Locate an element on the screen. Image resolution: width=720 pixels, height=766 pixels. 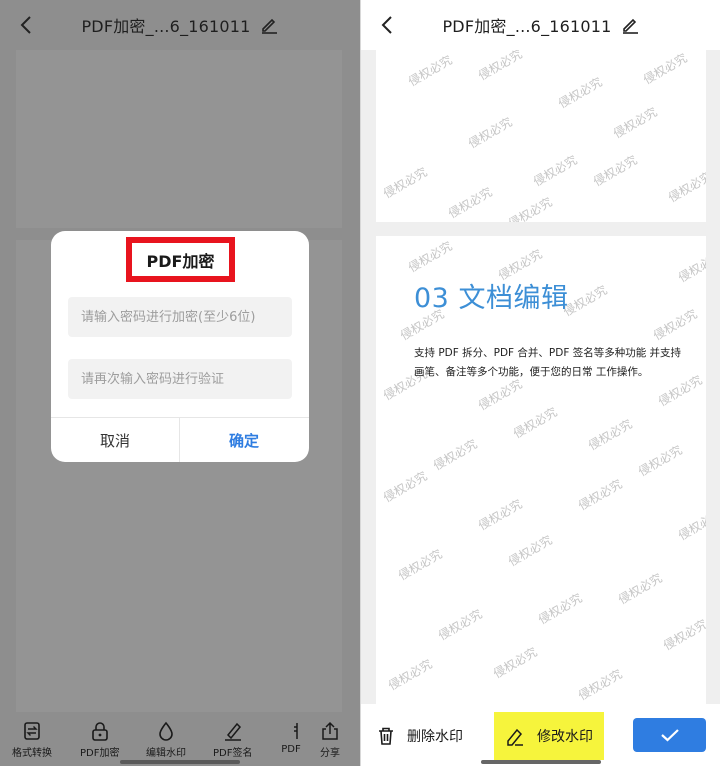
tool-label: 格式转换 is located at coordinates (32, 753).